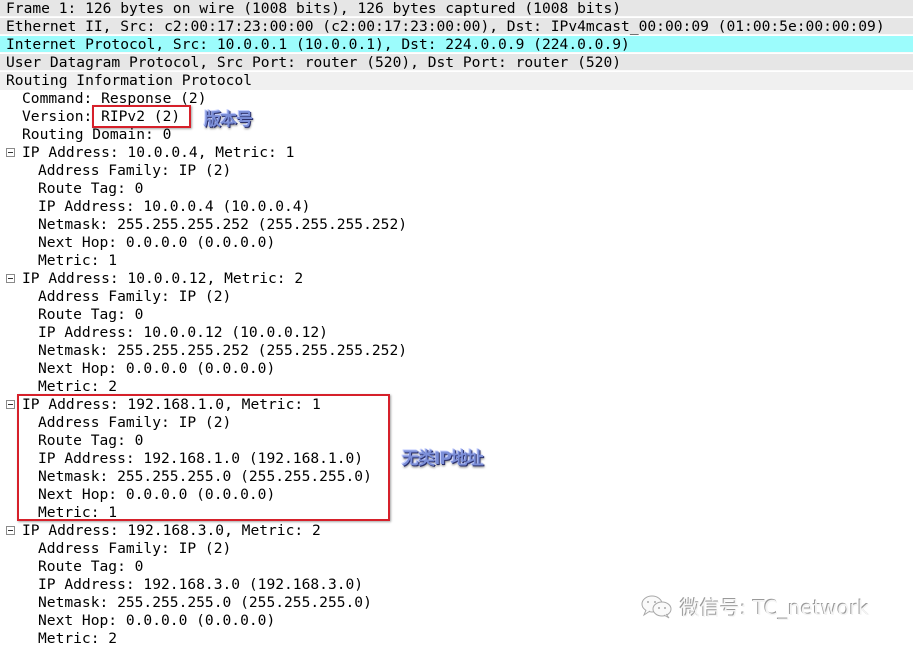 This screenshot has width=913, height=648. Describe the element at coordinates (657, 607) in the screenshot. I see `wechat-icon` at that location.